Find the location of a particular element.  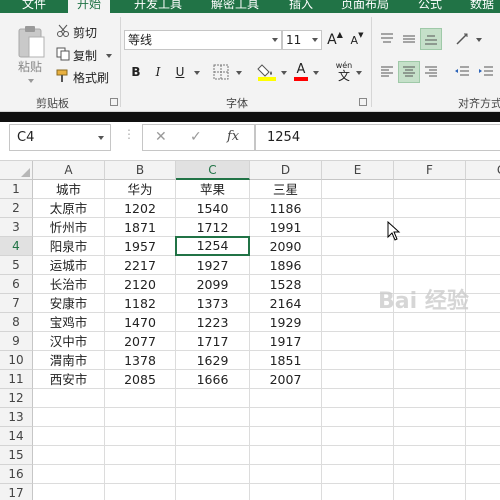

cell-a14 is located at coordinates (69, 436).